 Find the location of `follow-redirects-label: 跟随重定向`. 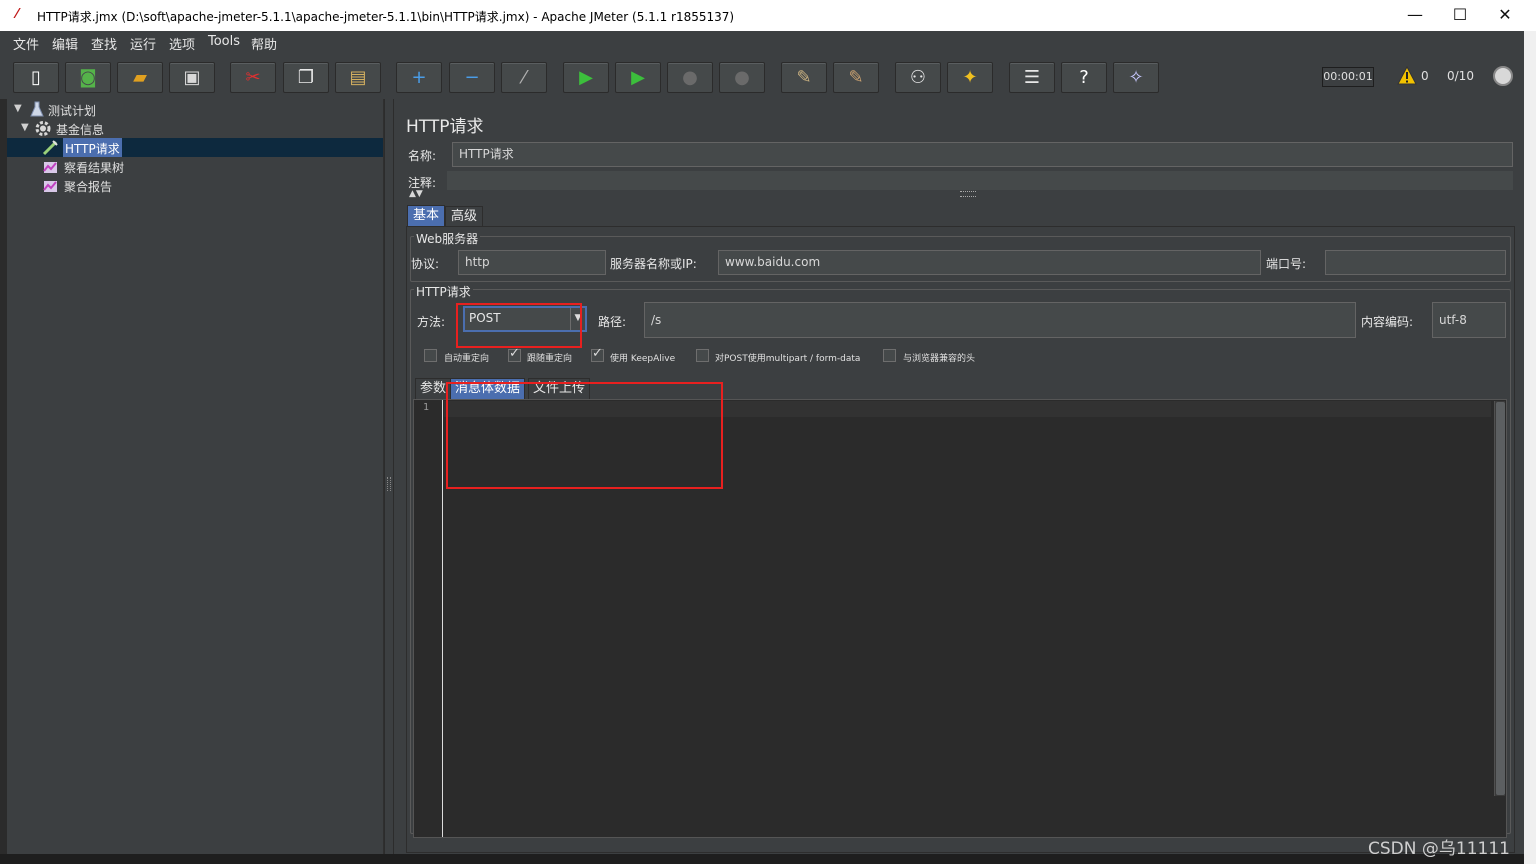

follow-redirects-label: 跟随重定向 is located at coordinates (550, 359).